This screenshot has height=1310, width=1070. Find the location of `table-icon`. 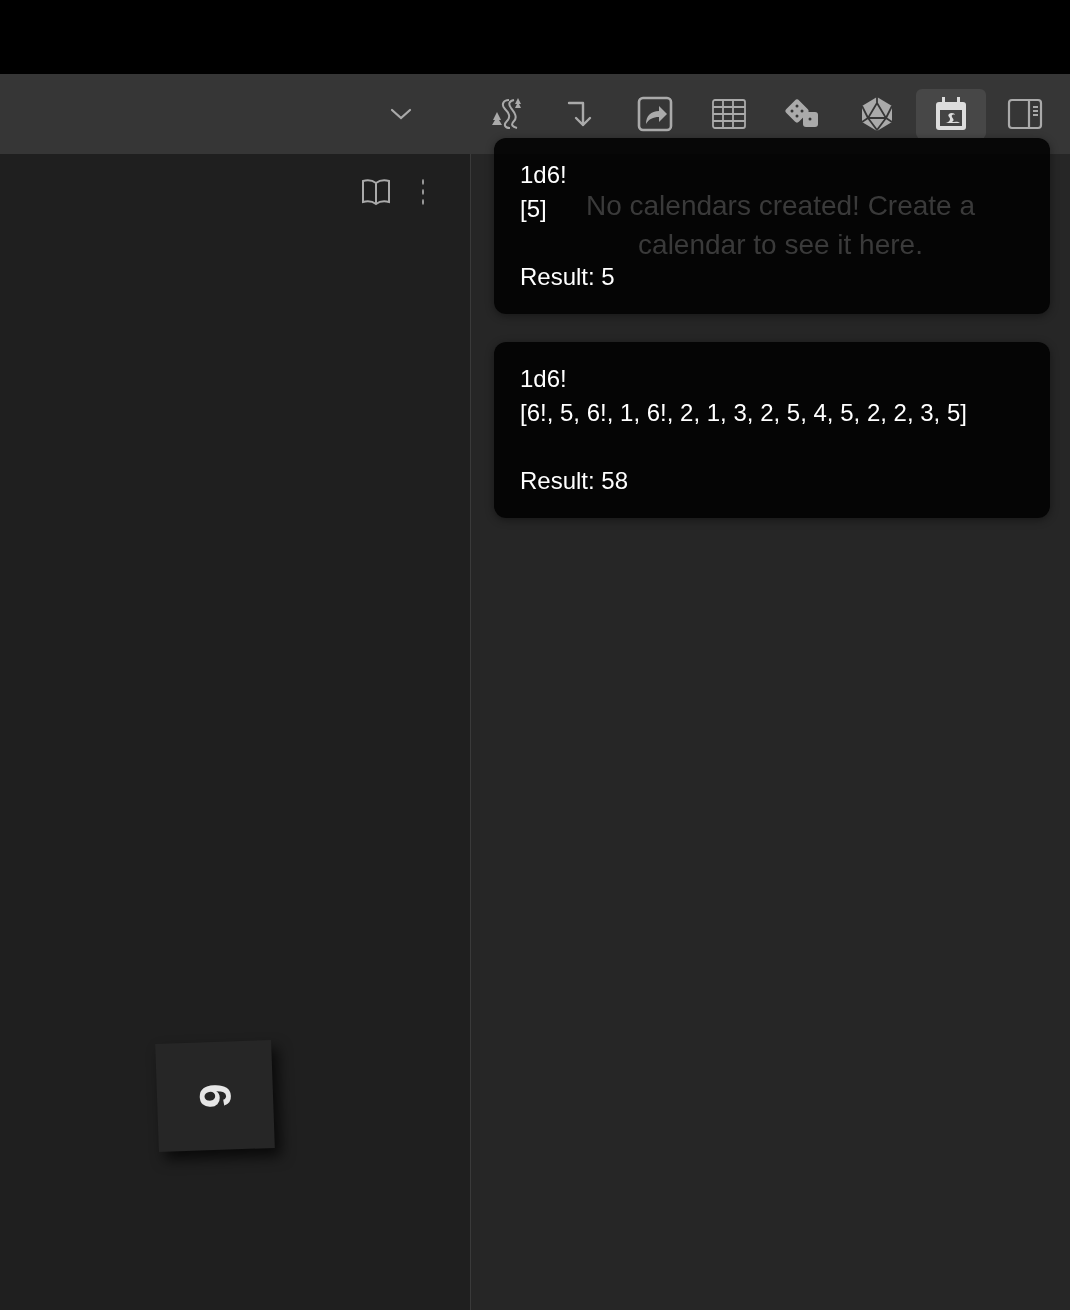

table-icon is located at coordinates (729, 114).